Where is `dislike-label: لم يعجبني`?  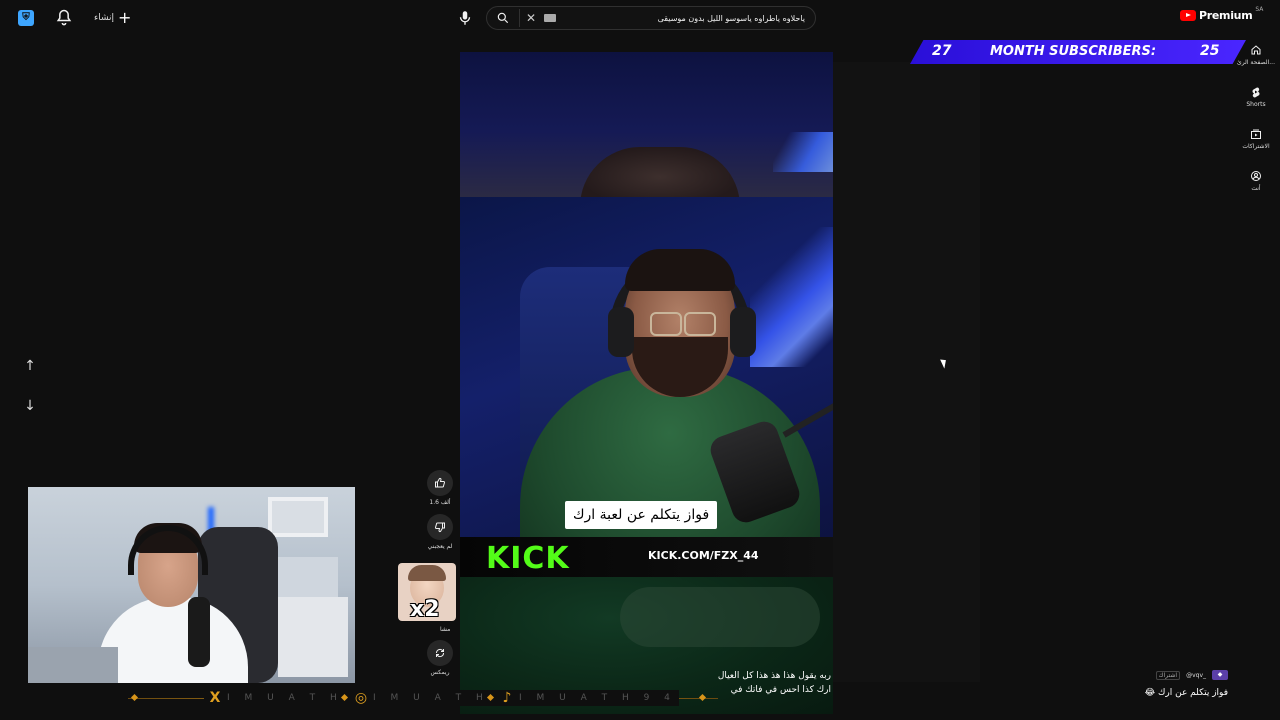
dislike-label: لم يعجبني is located at coordinates (440, 546).